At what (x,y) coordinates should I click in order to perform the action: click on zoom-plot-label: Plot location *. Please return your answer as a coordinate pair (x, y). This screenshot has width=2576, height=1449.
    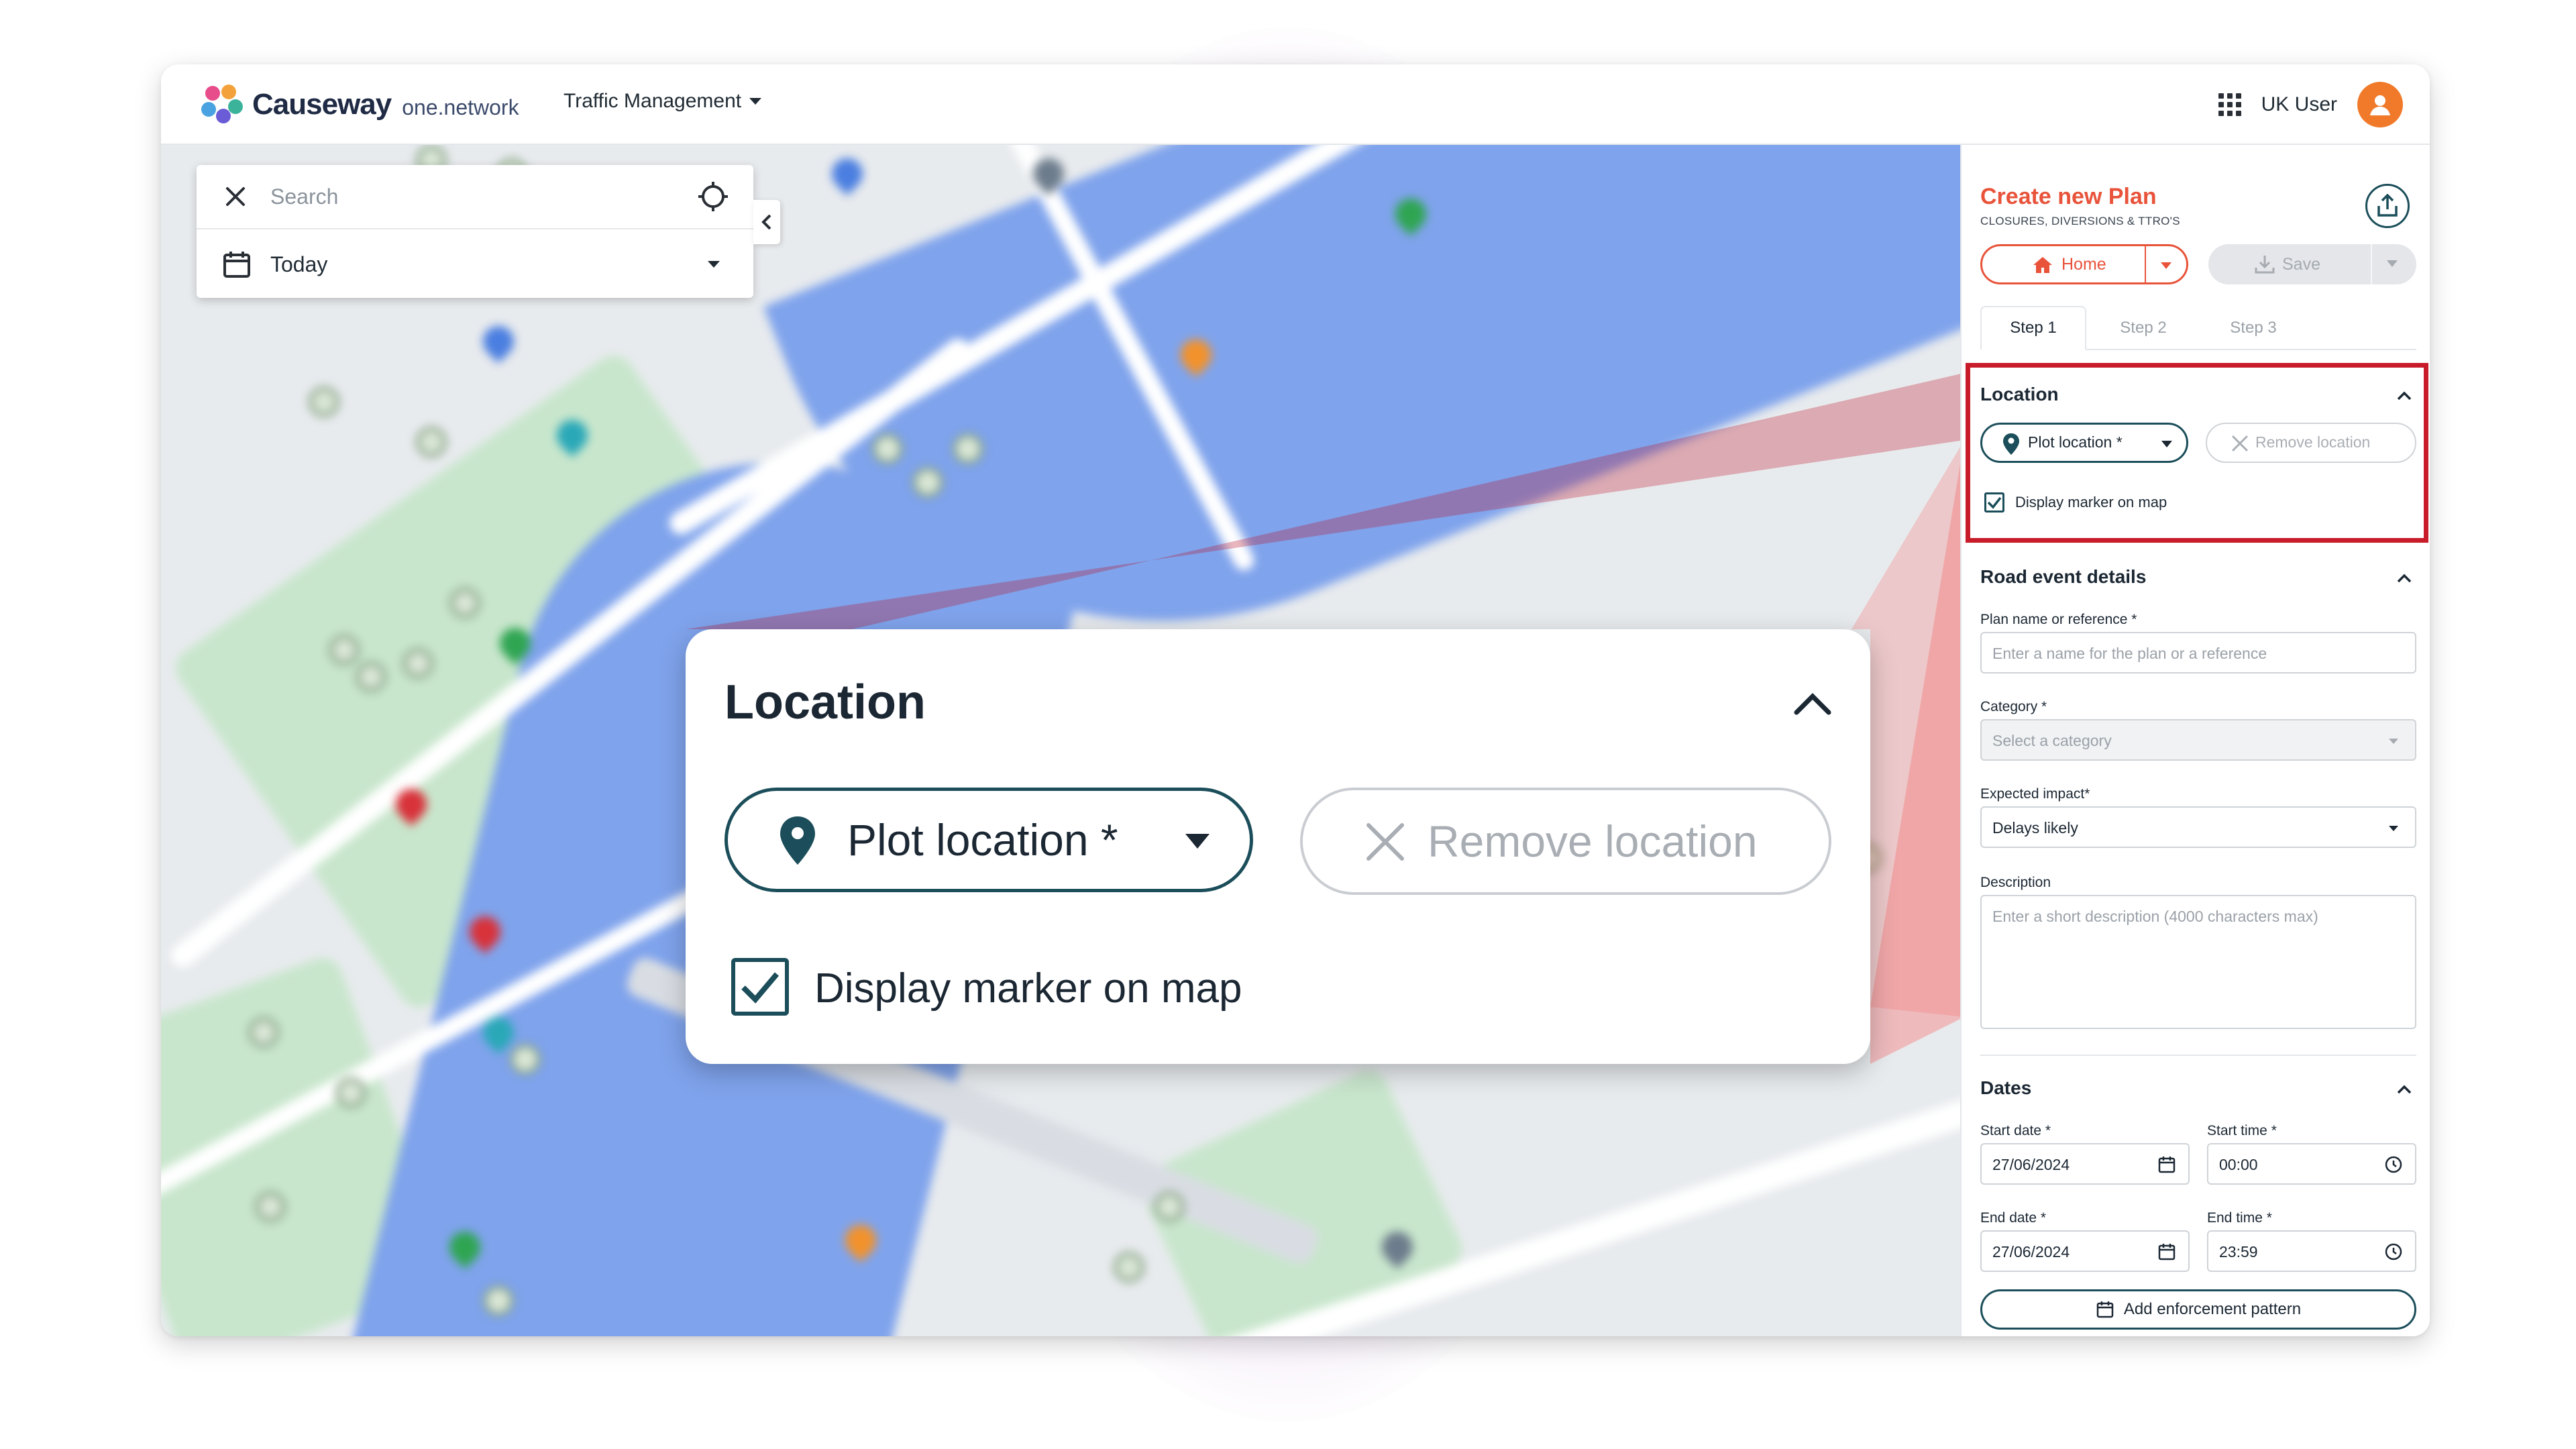
    Looking at the image, I should click on (982, 840).